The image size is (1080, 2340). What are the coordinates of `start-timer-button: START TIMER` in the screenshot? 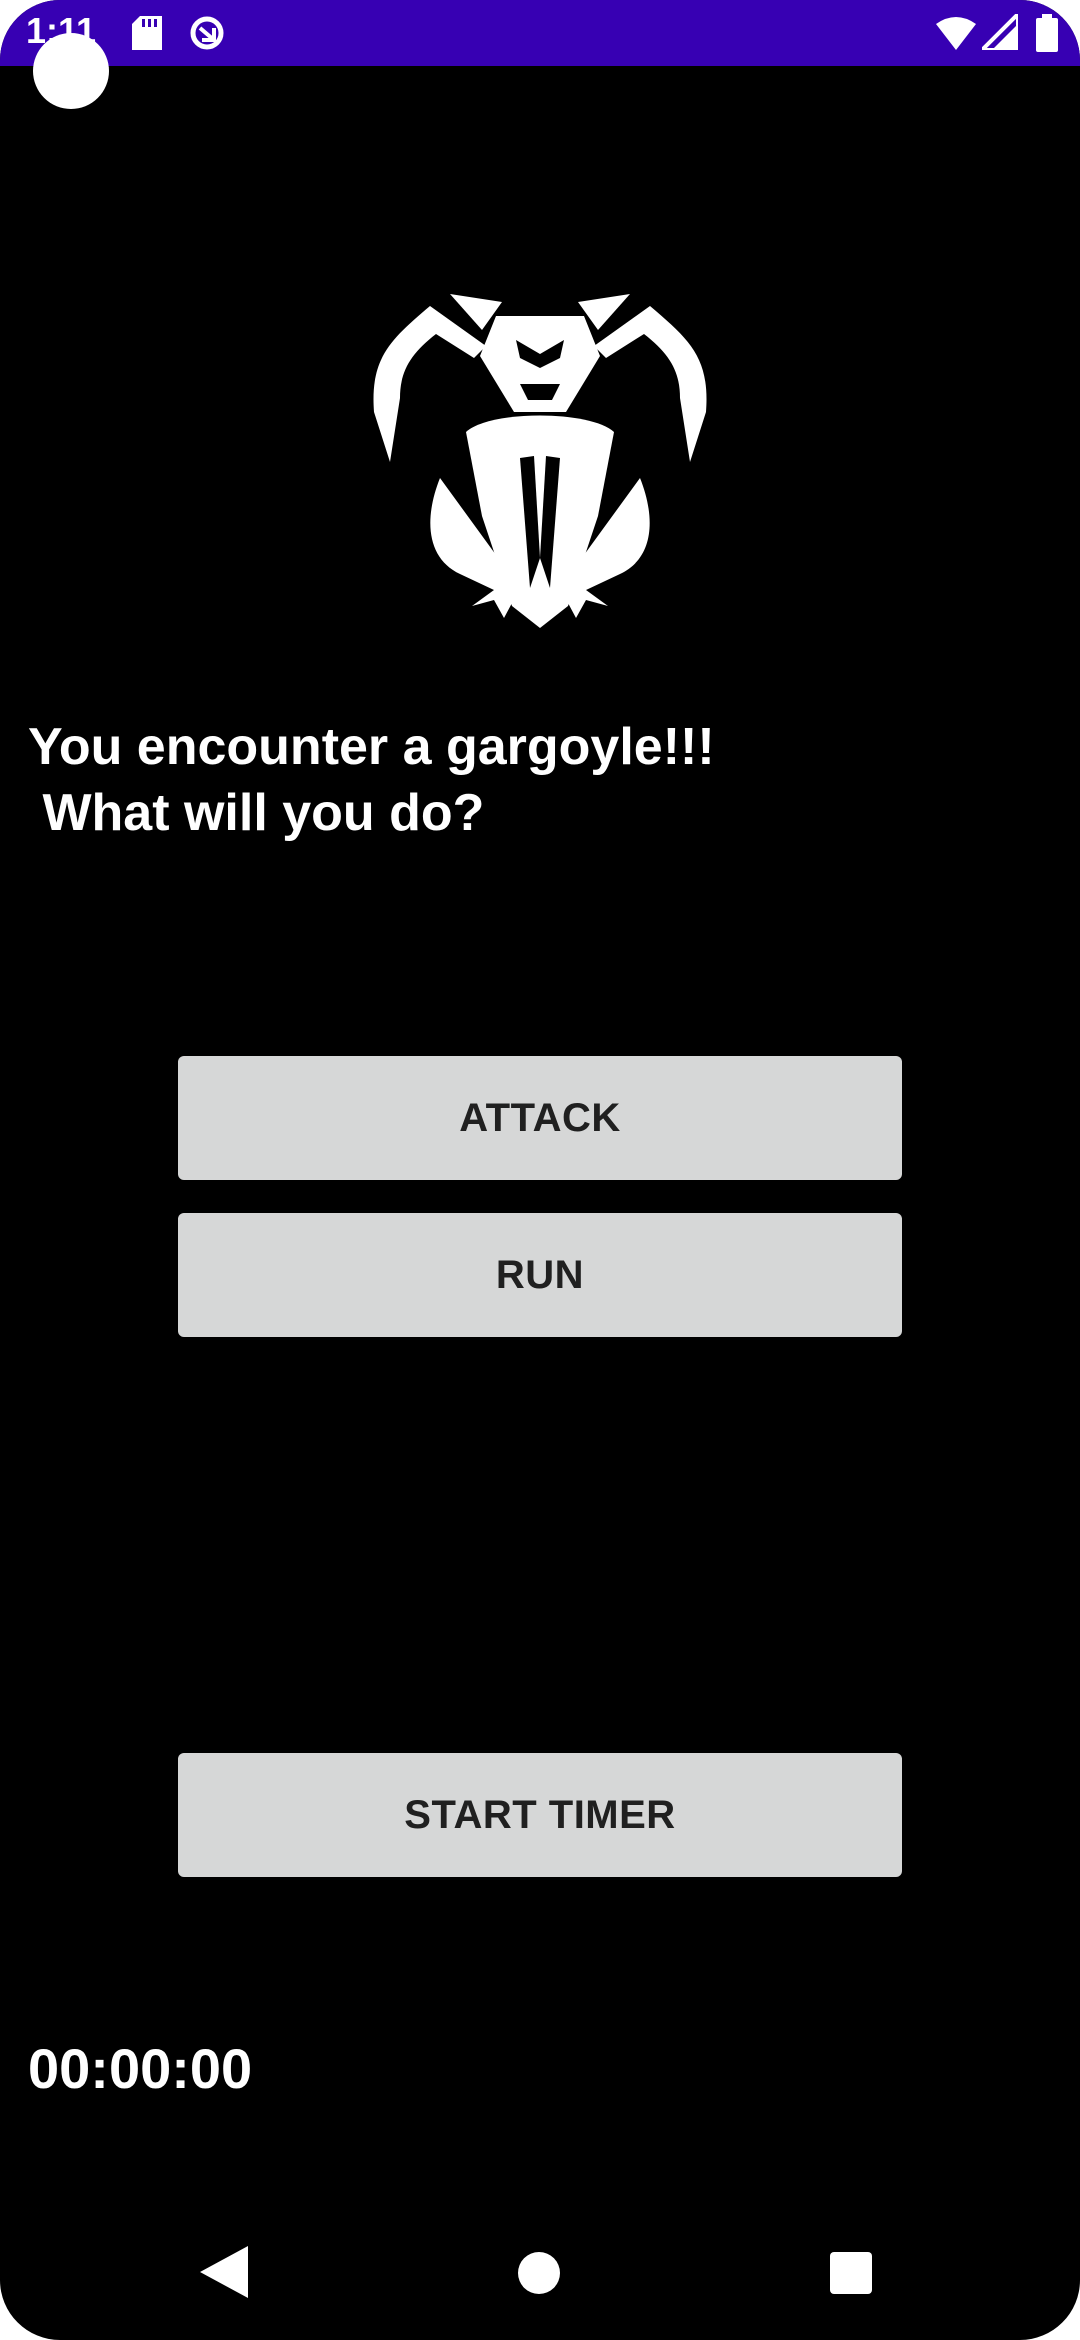 It's located at (540, 1815).